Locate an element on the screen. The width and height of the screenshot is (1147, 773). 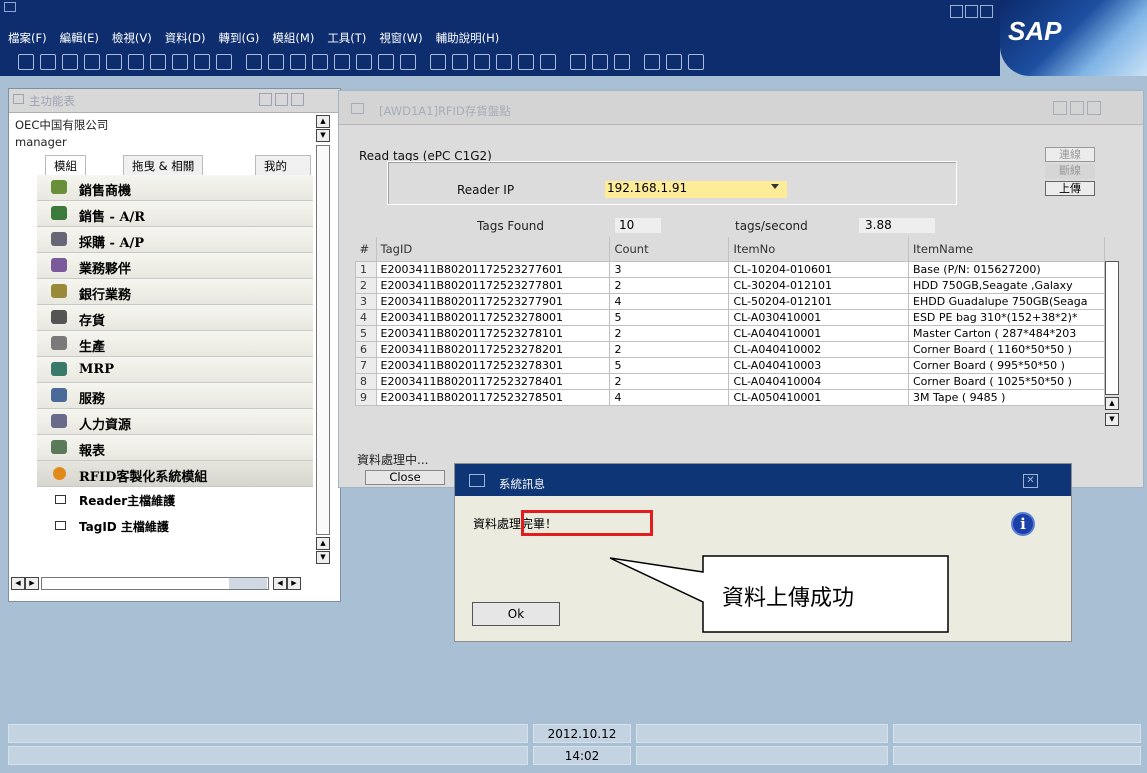
vertical-scrollbar: ▲ ▼ ▲ ▼ is located at coordinates (323, 345).